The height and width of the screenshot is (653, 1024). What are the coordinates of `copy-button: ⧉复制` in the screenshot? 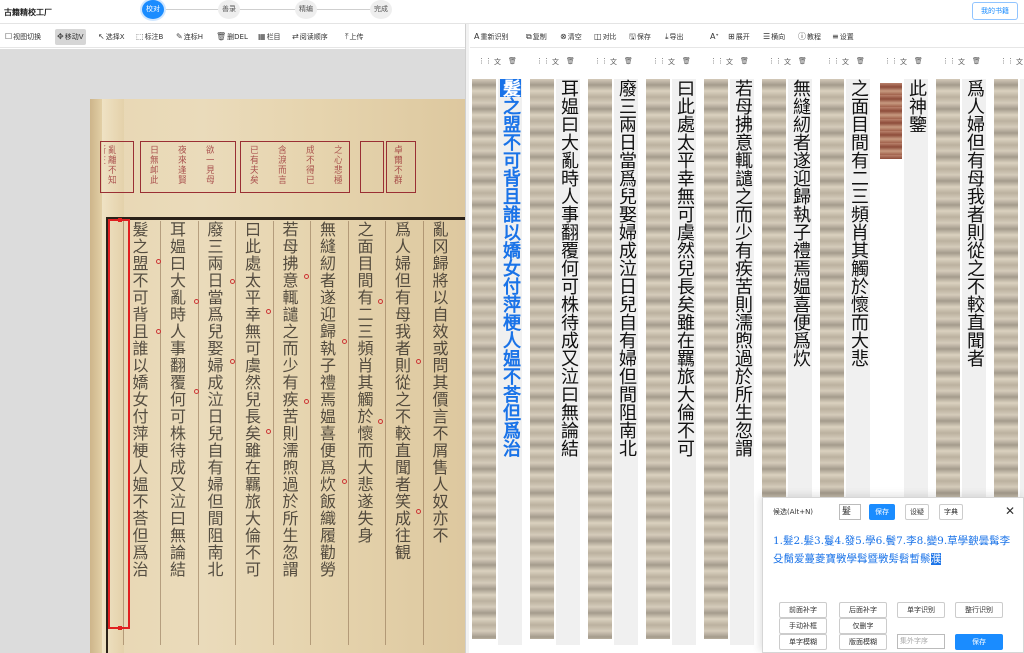 It's located at (536, 37).